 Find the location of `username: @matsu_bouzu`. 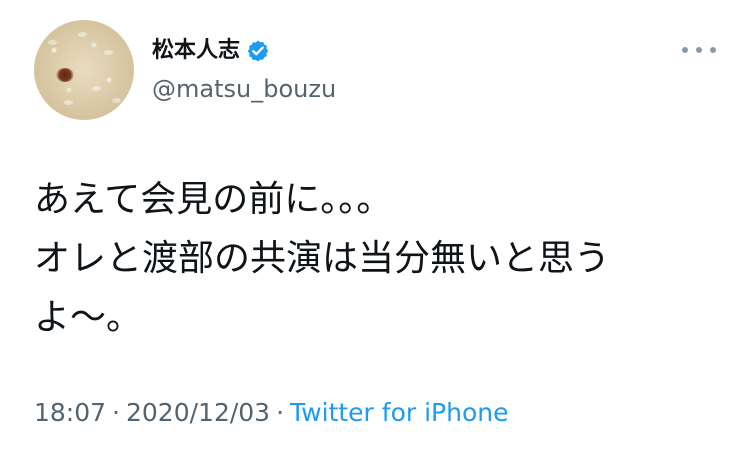

username: @matsu_bouzu is located at coordinates (244, 89).